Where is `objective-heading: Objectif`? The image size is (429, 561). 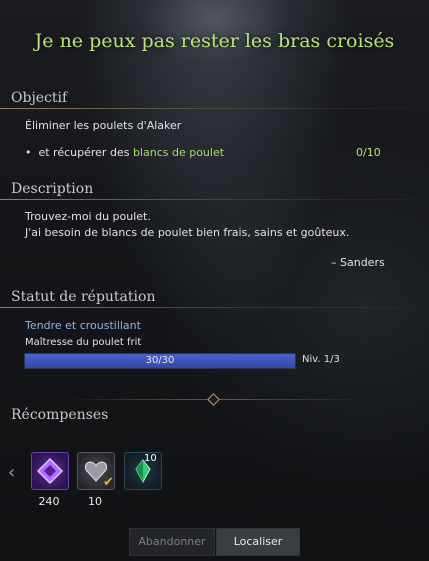 objective-heading: Objectif is located at coordinates (39, 98).